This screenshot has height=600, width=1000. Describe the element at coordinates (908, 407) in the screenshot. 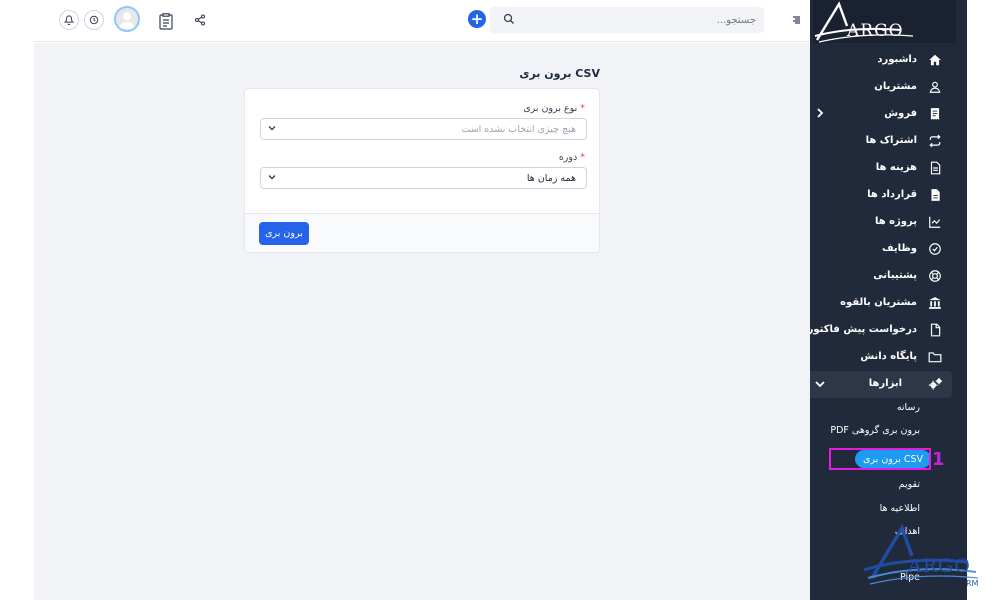

I see `sub-item-media: رسانه` at that location.